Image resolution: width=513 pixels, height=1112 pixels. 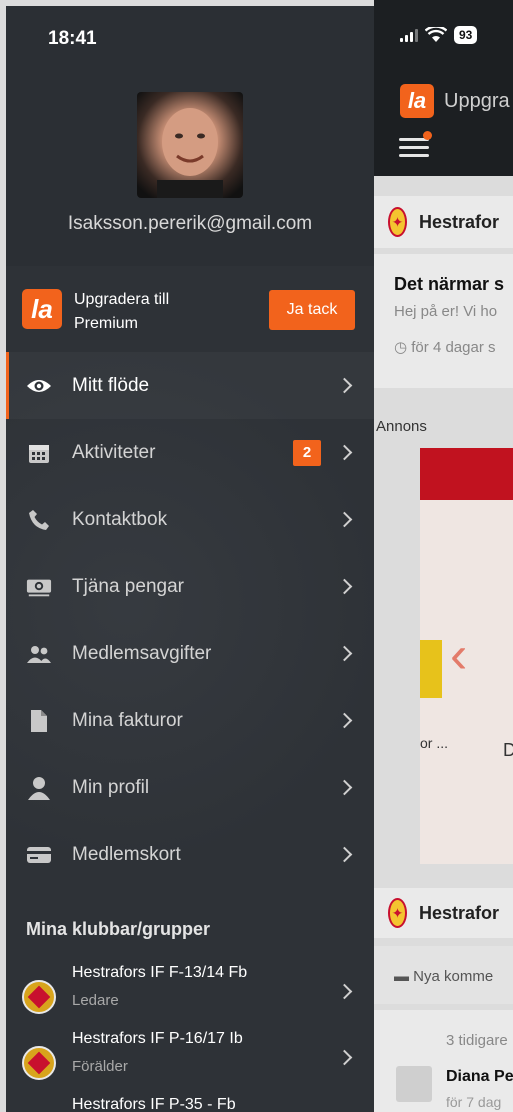 I want to click on status-icons: 93, so click(x=439, y=35).